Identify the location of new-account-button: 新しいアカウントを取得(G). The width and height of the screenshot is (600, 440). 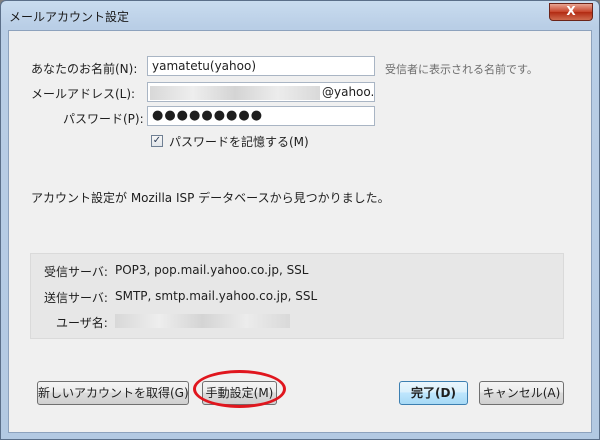
(113, 393).